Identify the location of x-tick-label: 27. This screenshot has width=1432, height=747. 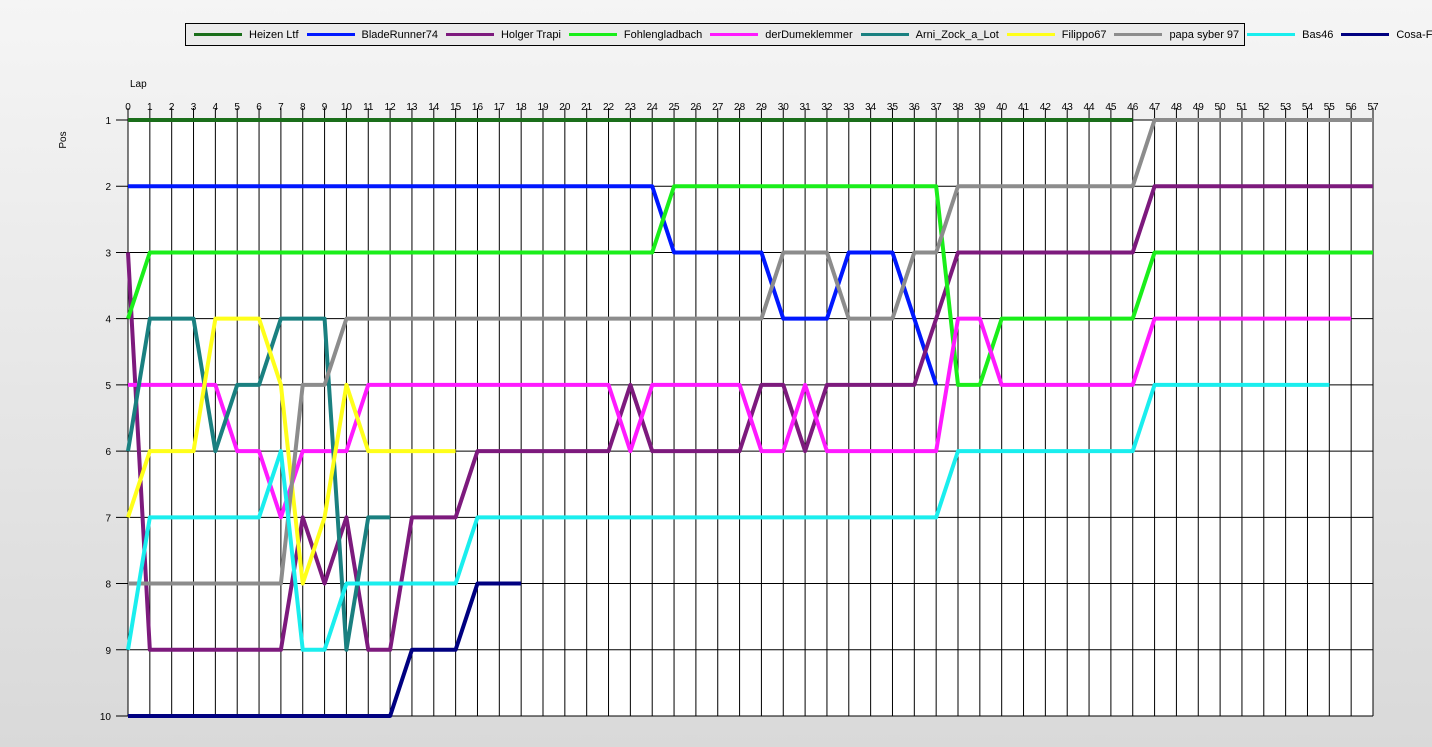
(718, 107).